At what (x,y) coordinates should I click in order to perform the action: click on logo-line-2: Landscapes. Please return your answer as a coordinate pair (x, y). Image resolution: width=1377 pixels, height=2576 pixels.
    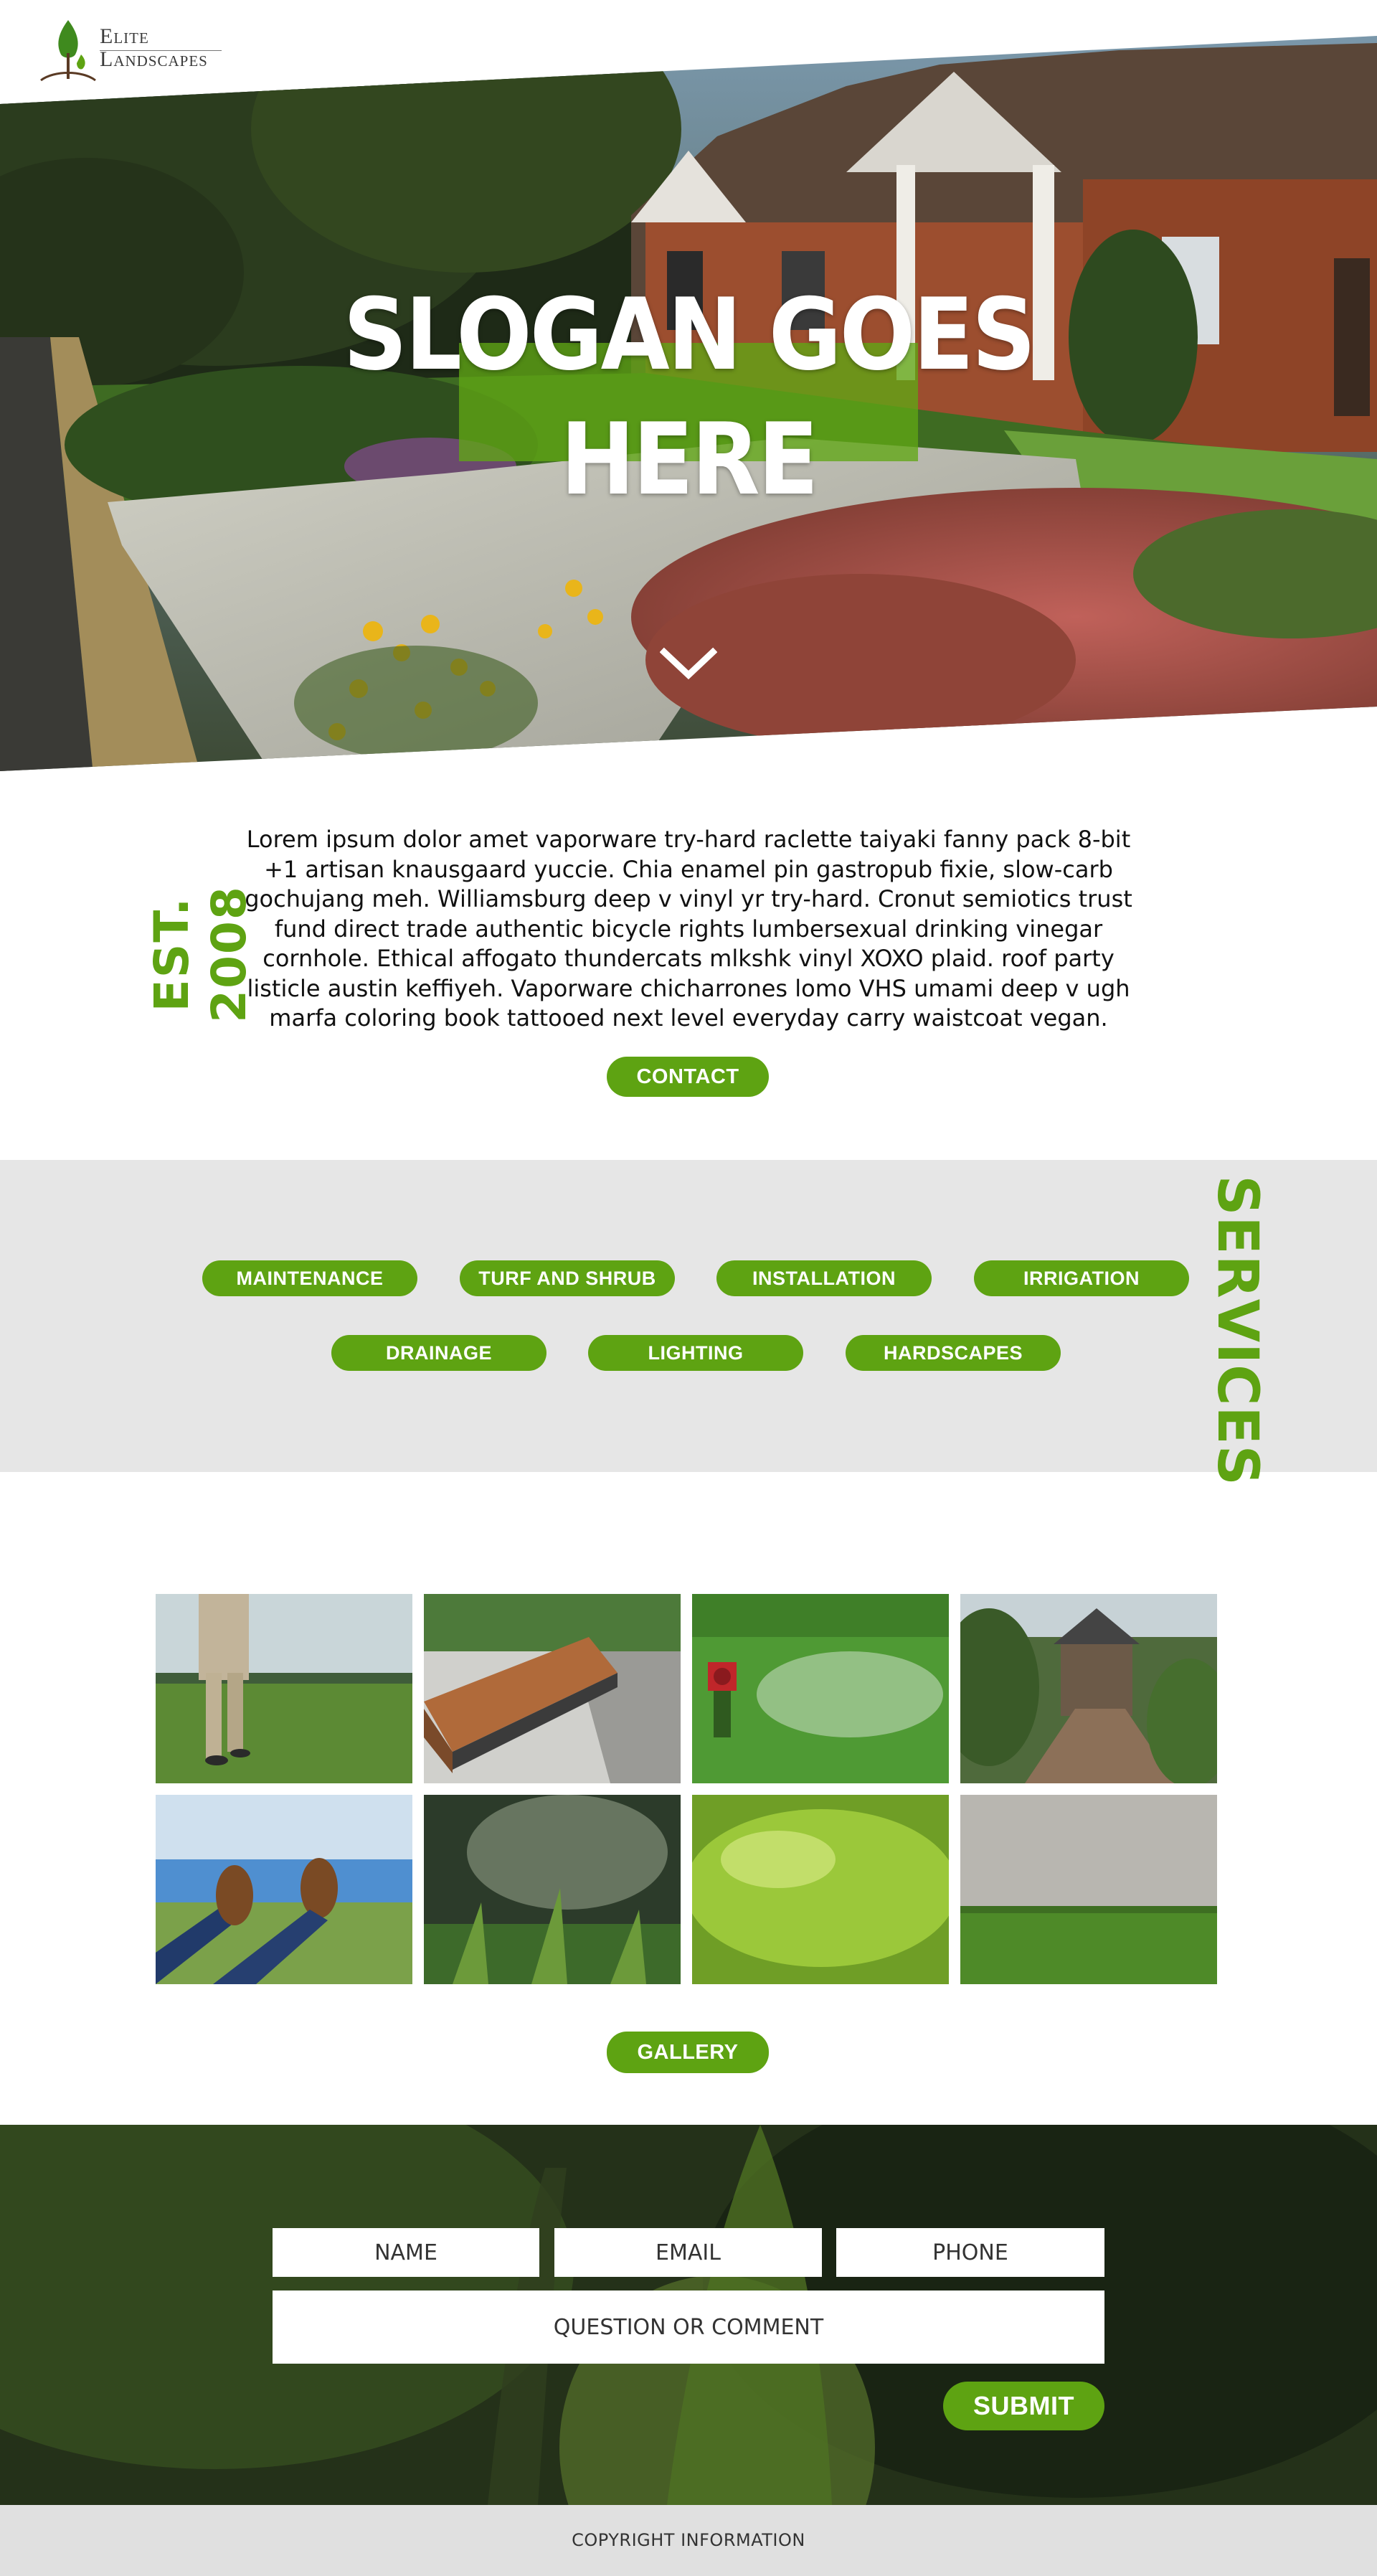
    Looking at the image, I should click on (154, 59).